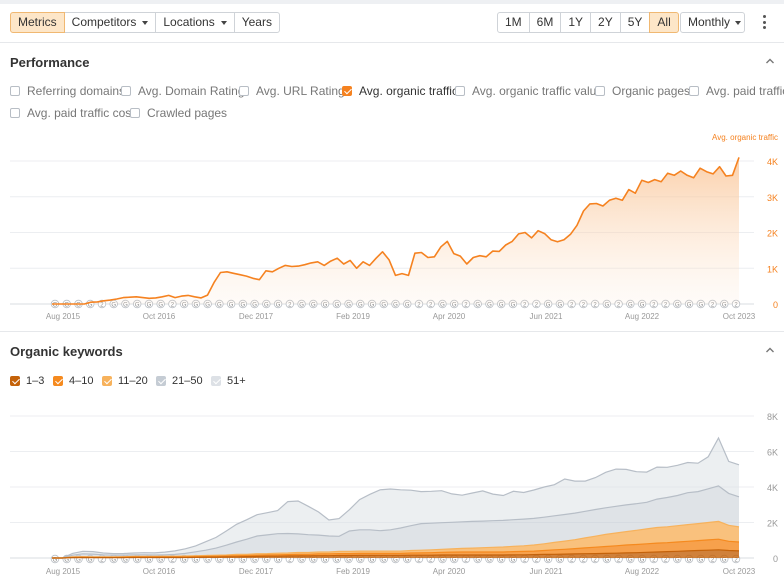 Image resolution: width=784 pixels, height=583 pixels. What do you see at coordinates (635, 22) in the screenshot?
I see `range-5y: 5Y` at bounding box center [635, 22].